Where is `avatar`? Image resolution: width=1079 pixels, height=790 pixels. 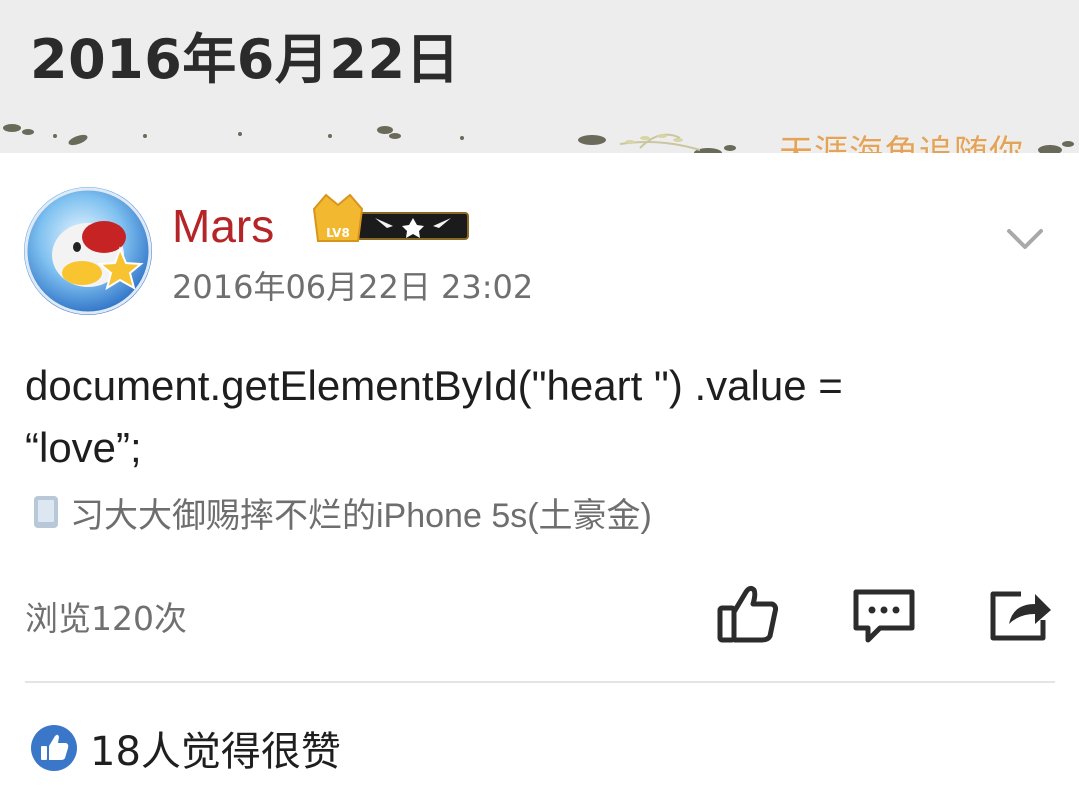
avatar is located at coordinates (88, 251).